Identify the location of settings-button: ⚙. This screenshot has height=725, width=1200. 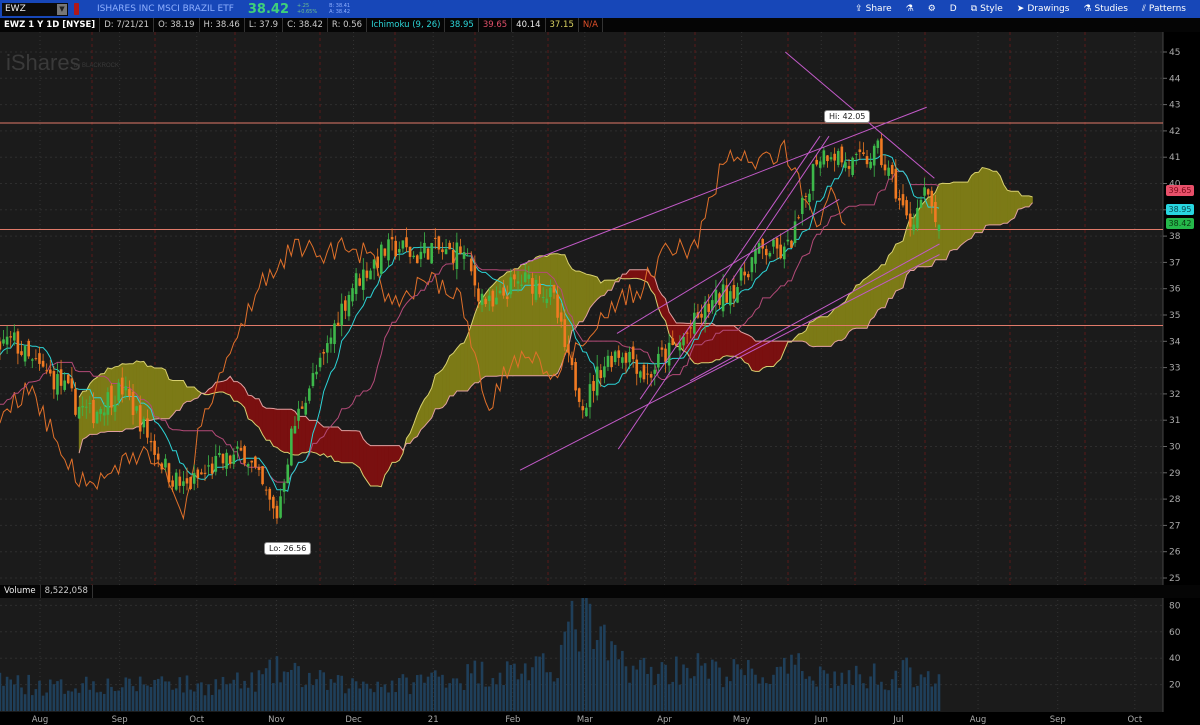
(932, 9).